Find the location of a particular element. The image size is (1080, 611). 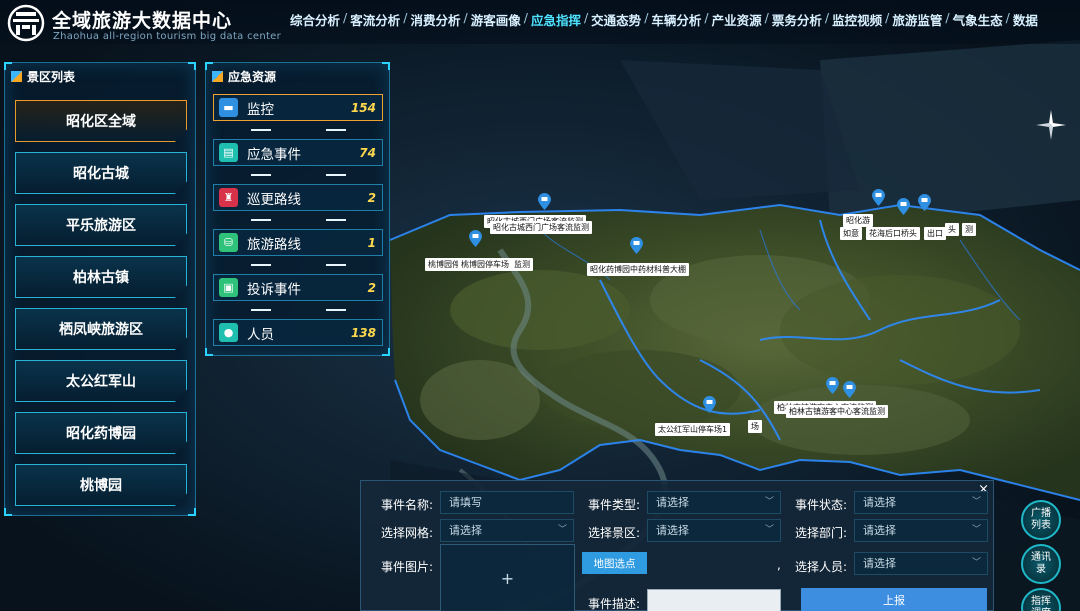

event-image-label: 事件图片: is located at coordinates (407, 567).